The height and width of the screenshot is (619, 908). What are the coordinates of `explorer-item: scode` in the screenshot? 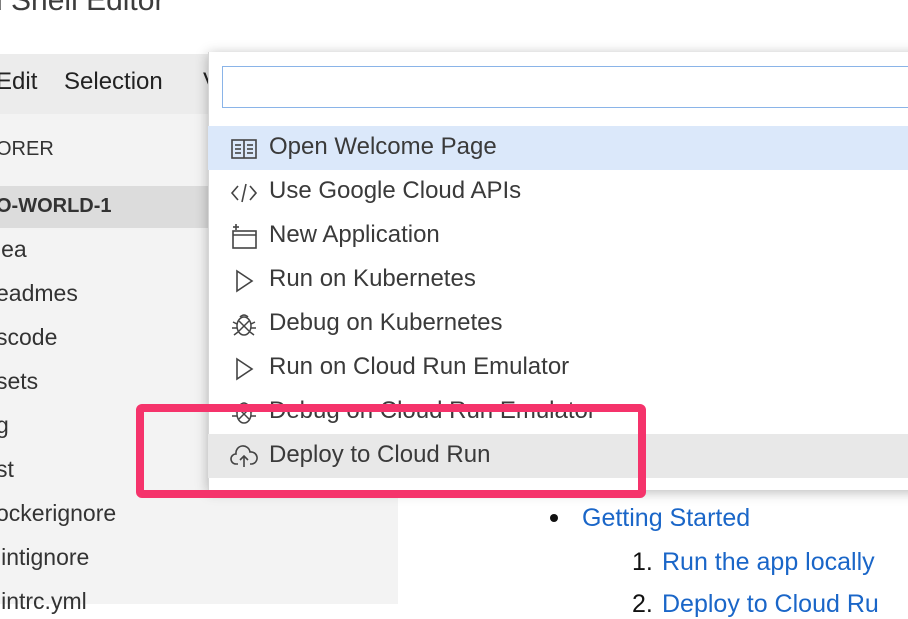 It's located at (28, 337).